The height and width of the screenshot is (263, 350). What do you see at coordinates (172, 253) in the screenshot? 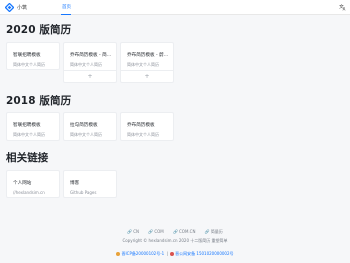
I see `police-badge-icon` at bounding box center [172, 253].